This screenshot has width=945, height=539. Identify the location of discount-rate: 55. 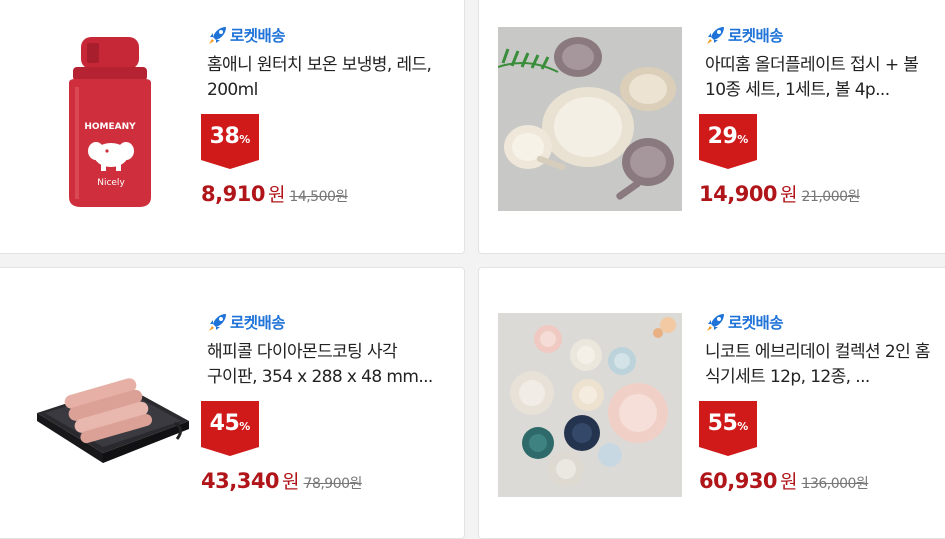
(722, 423).